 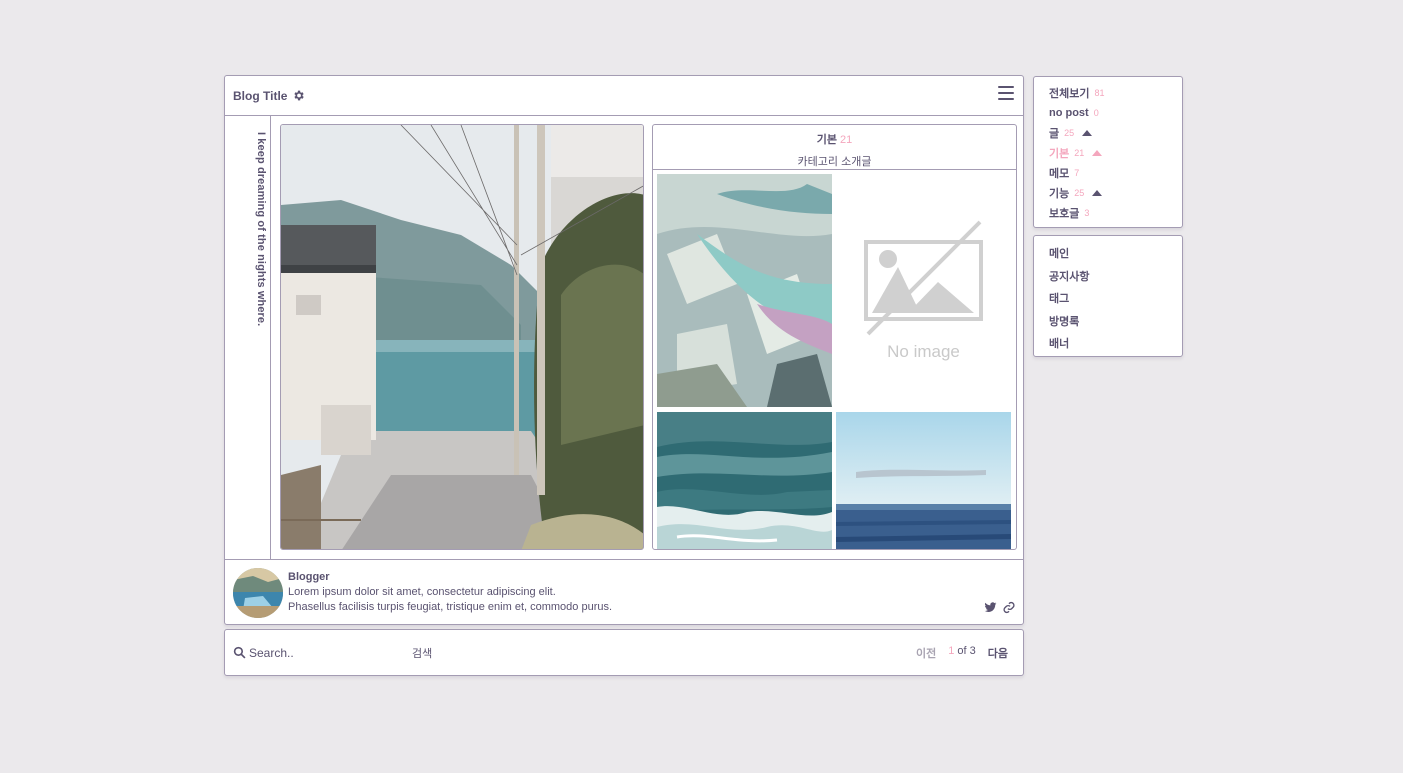 What do you see at coordinates (462, 337) in the screenshot?
I see `featured-post-image` at bounding box center [462, 337].